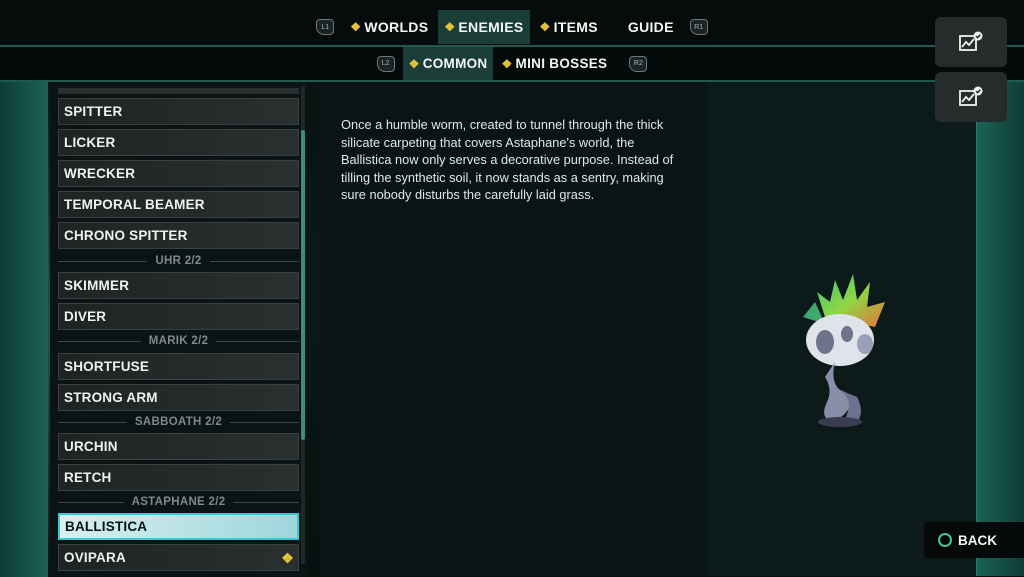 This screenshot has height=577, width=1024. What do you see at coordinates (178, 204) in the screenshot?
I see `list-item-temporal-beamer: TEMPORAL BEAMER` at bounding box center [178, 204].